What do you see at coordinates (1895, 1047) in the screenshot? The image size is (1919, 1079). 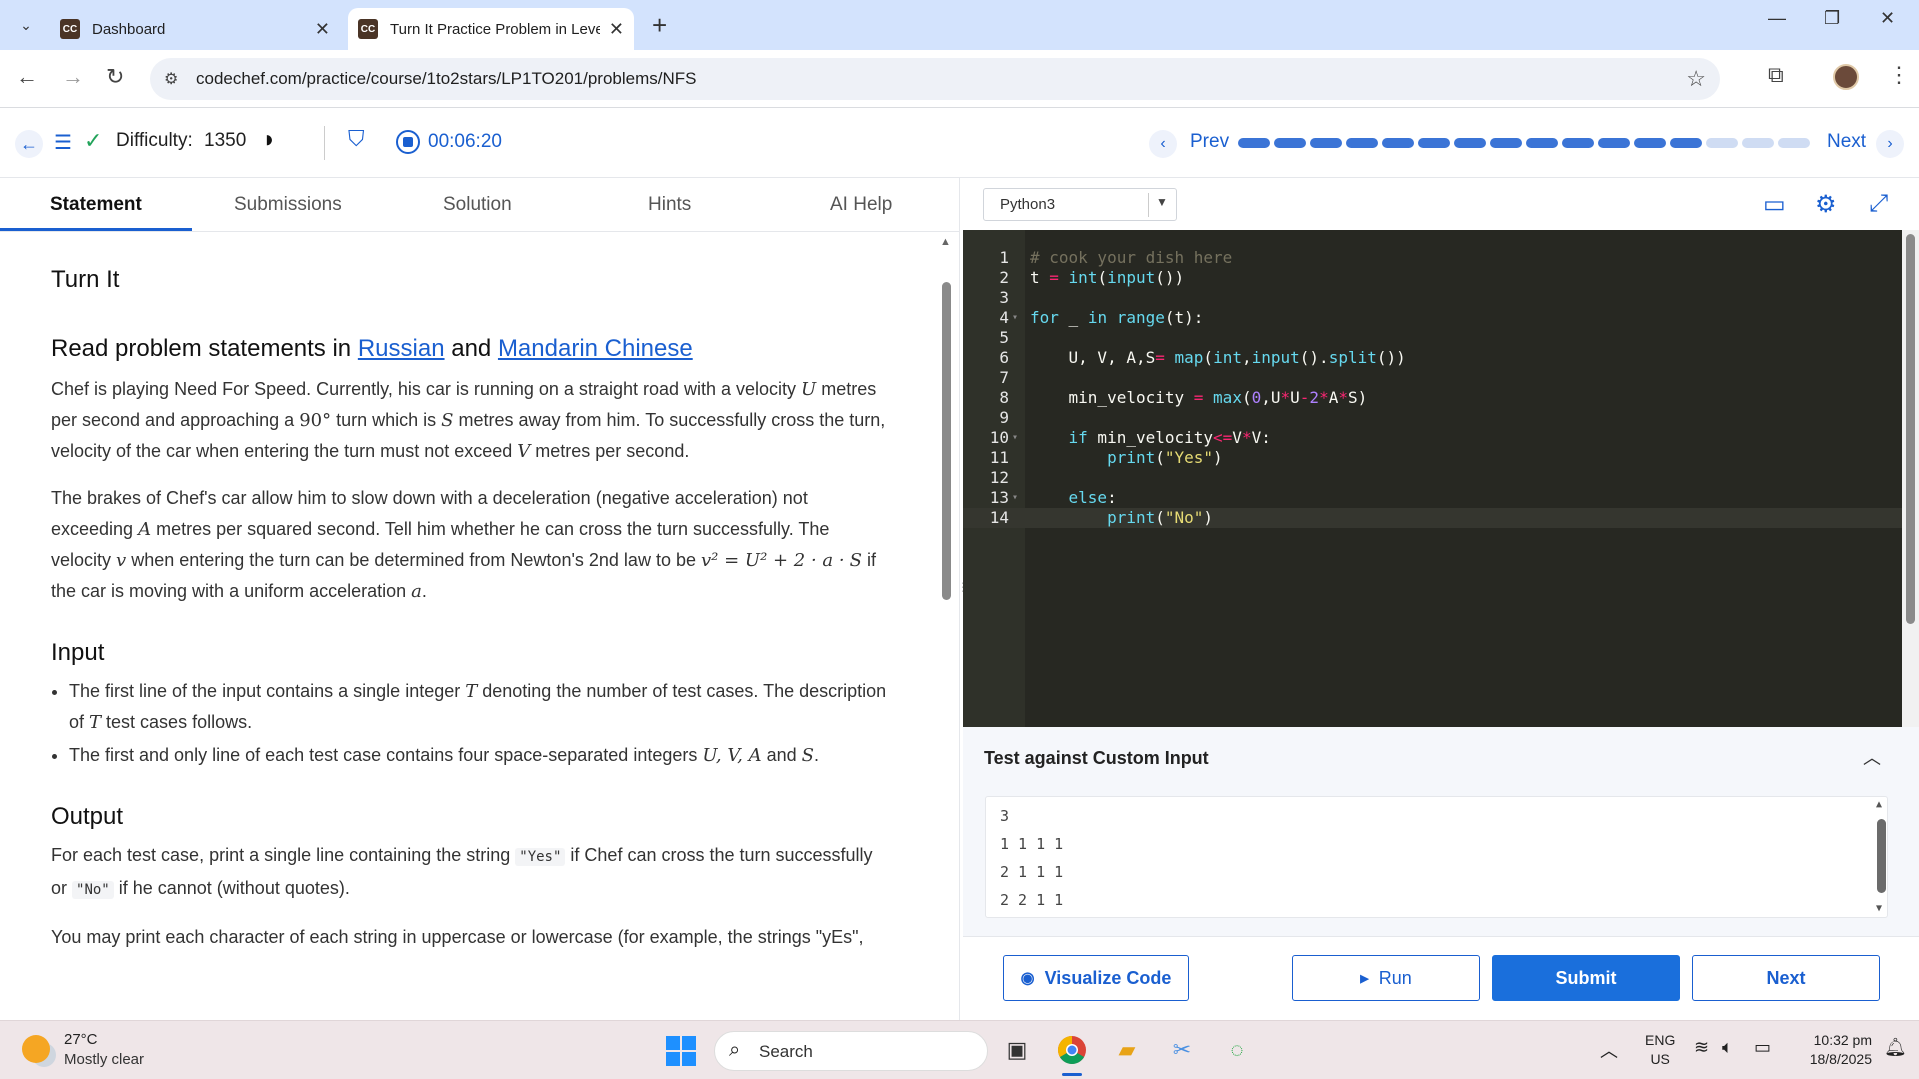 I see `notification-bell-icon: 🔔︎` at bounding box center [1895, 1047].